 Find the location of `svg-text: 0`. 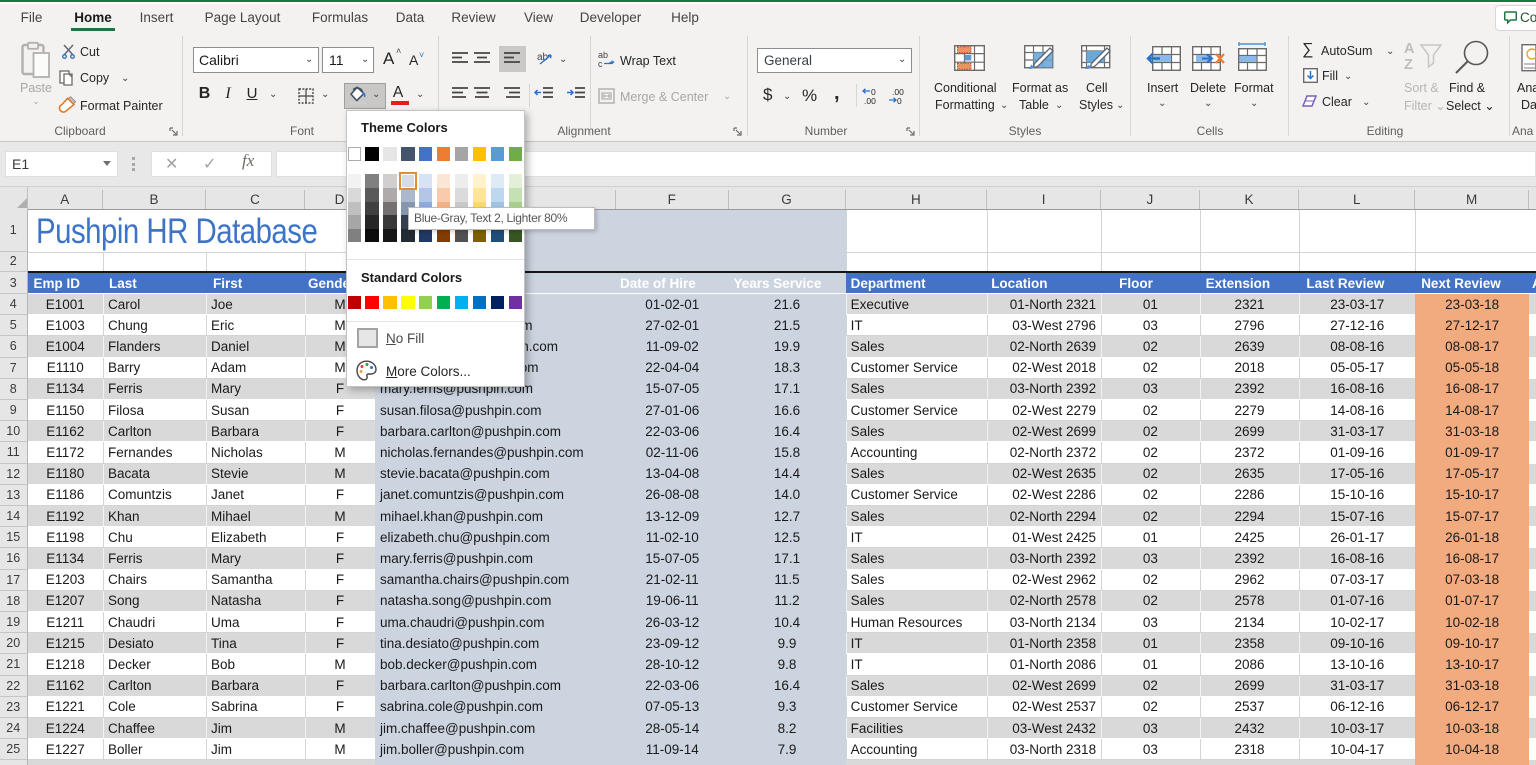

svg-text: 0 is located at coordinates (899, 101).